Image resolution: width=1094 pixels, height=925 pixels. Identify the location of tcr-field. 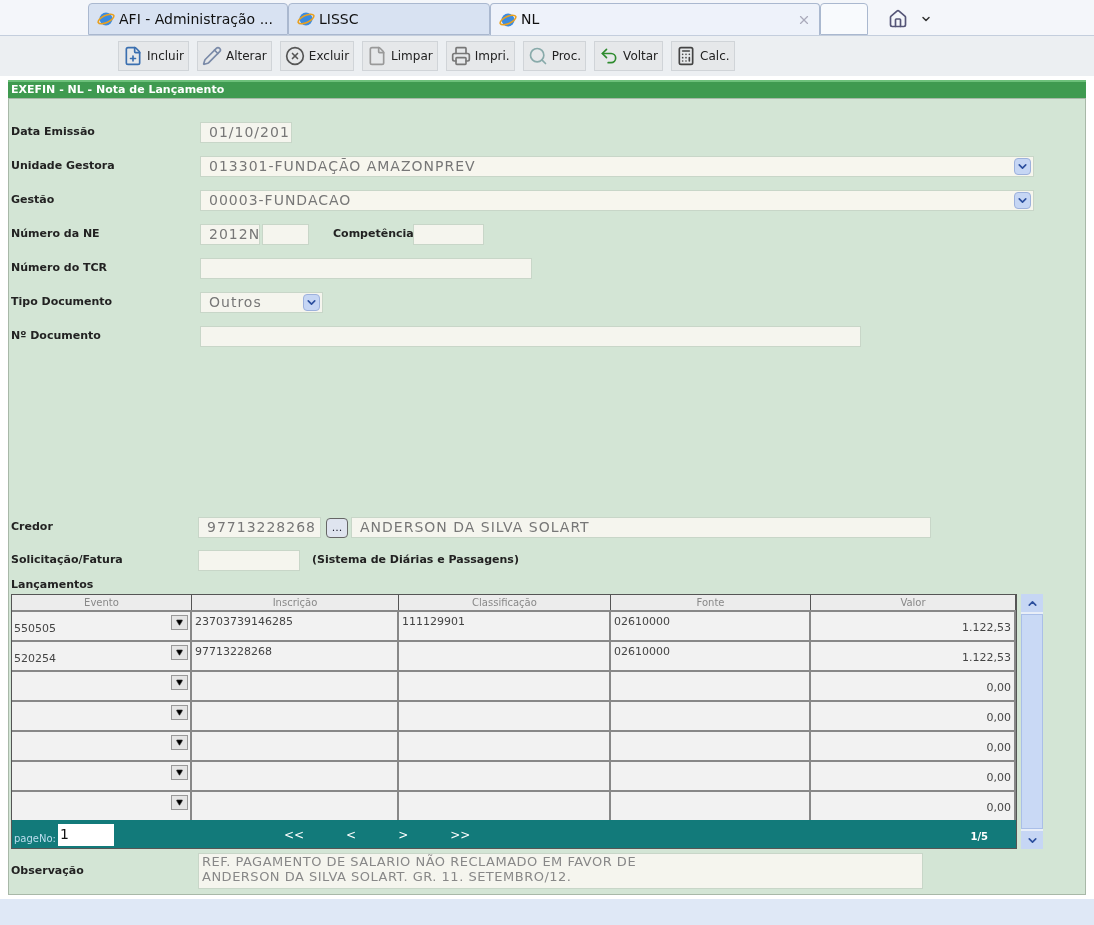
(366, 268).